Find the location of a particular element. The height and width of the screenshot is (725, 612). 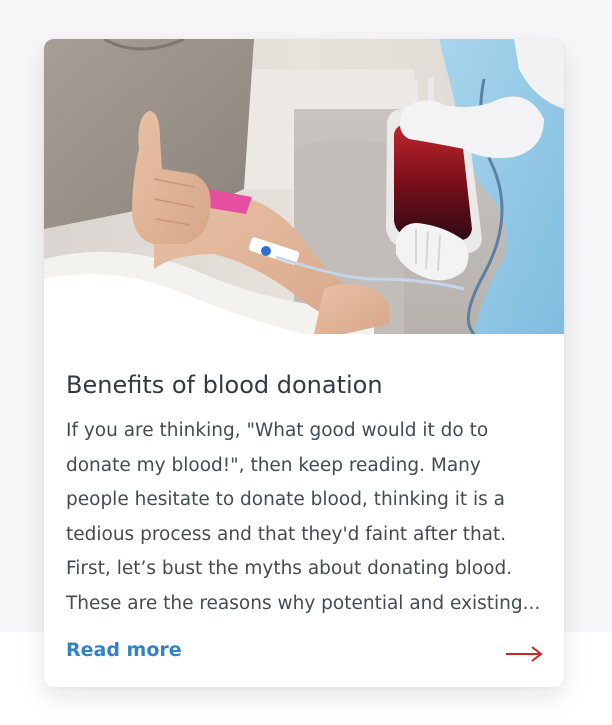

arrow-right-icon is located at coordinates (524, 654).